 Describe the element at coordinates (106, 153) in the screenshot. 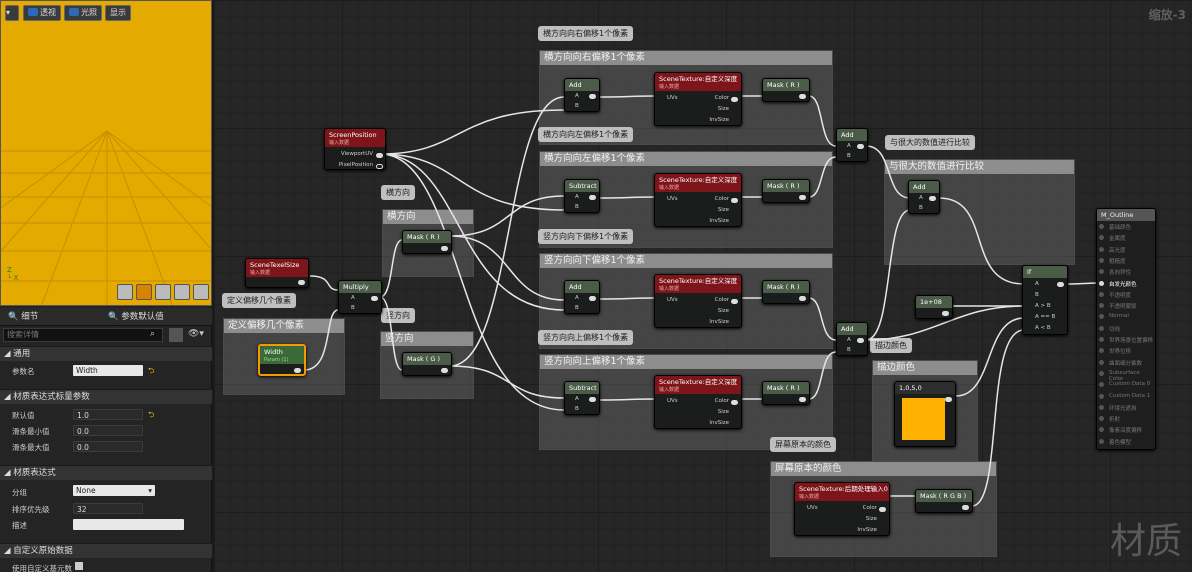

I see `preview-viewport: ▾ 透视 光照 显示 Z └ X` at that location.